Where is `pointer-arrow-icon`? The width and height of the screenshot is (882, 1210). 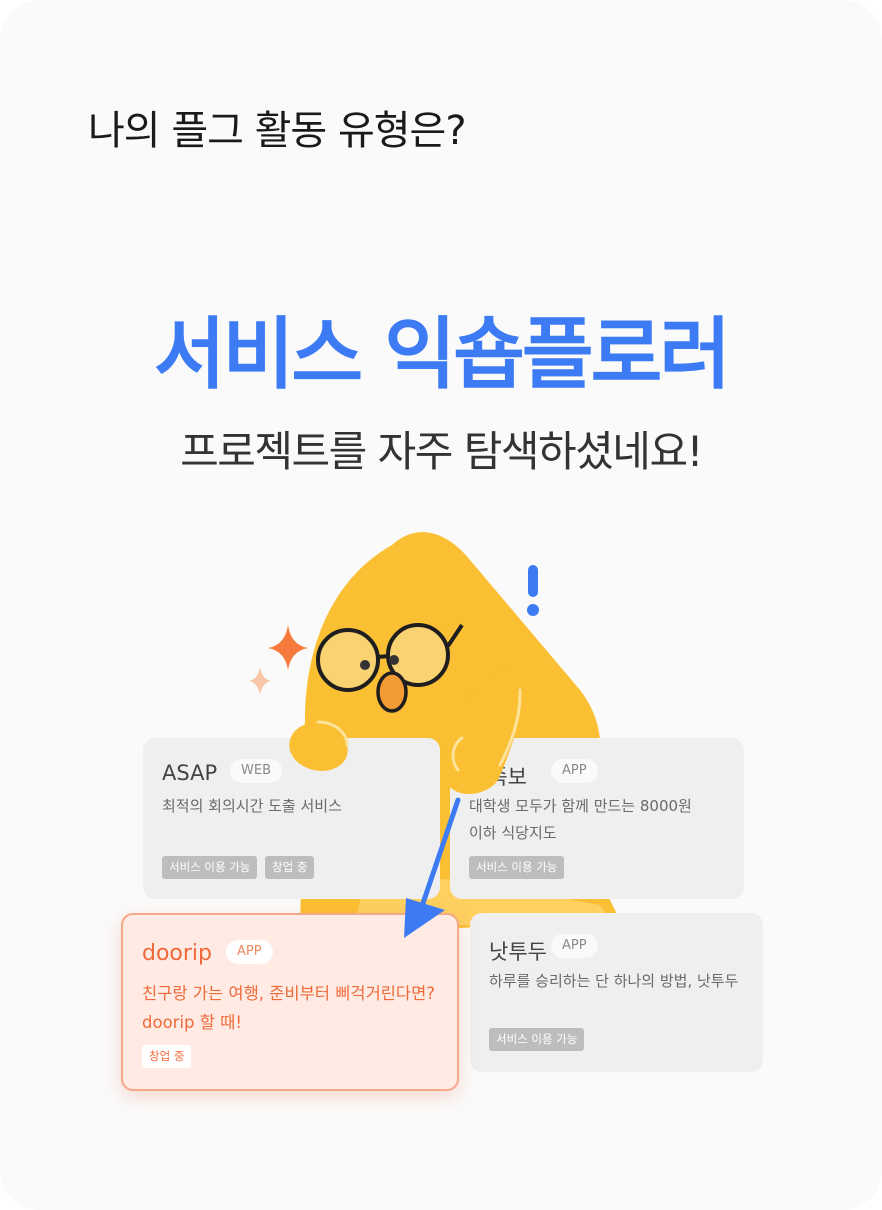
pointer-arrow-icon is located at coordinates (432, 867).